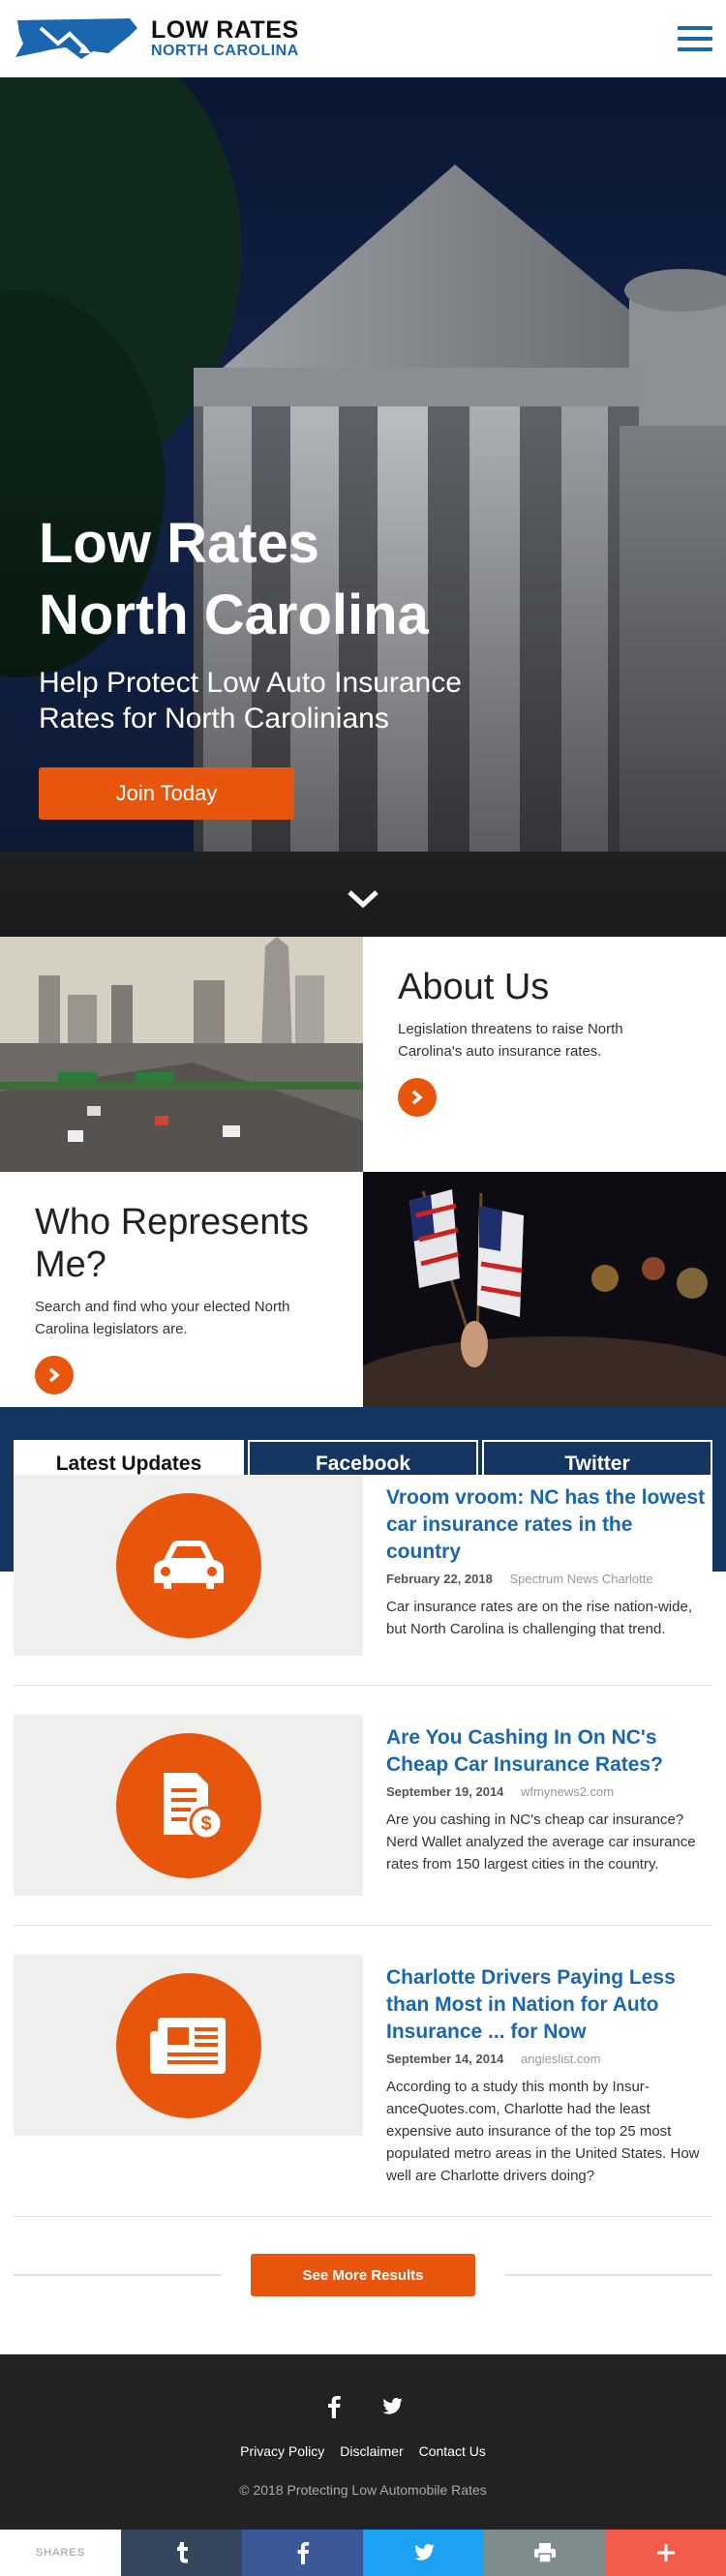 This screenshot has height=2576, width=726. Describe the element at coordinates (363, 38) in the screenshot. I see `site-header: LOW RATES NORTH CAROLINA` at that location.